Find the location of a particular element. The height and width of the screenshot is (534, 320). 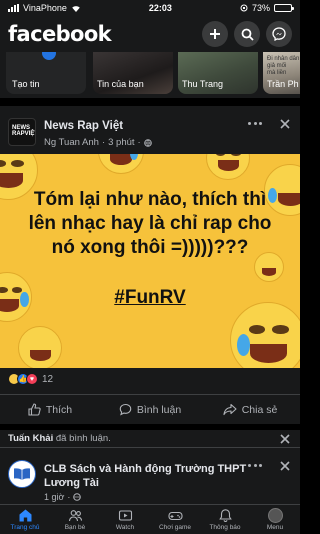

nav-home: Trang chủ is located at coordinates (25, 519).